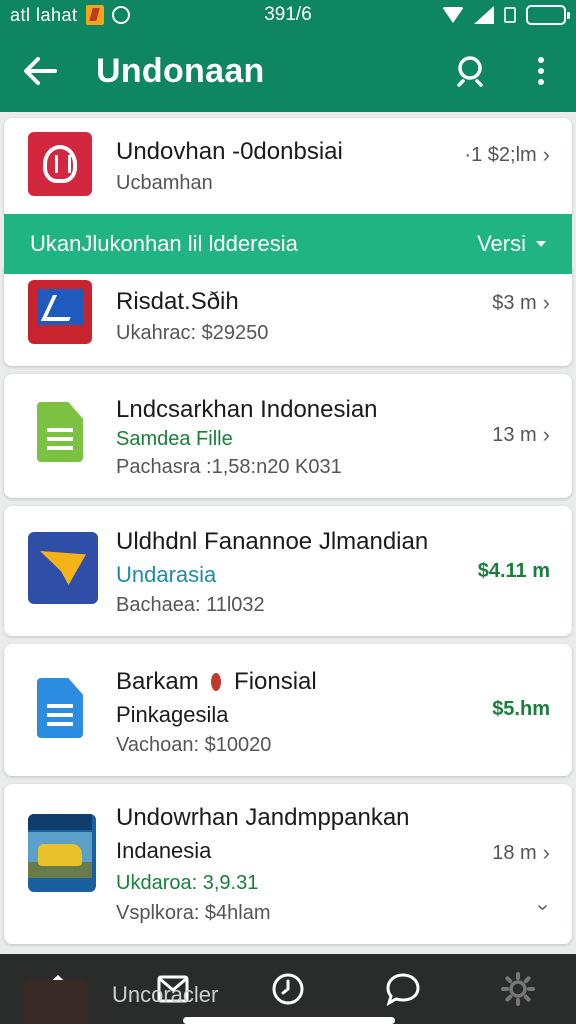 The width and height of the screenshot is (576, 1024). What do you see at coordinates (288, 314) in the screenshot?
I see `list-item: Risdat.Sðih Ukahrac: $29250 $3 m ›` at bounding box center [288, 314].